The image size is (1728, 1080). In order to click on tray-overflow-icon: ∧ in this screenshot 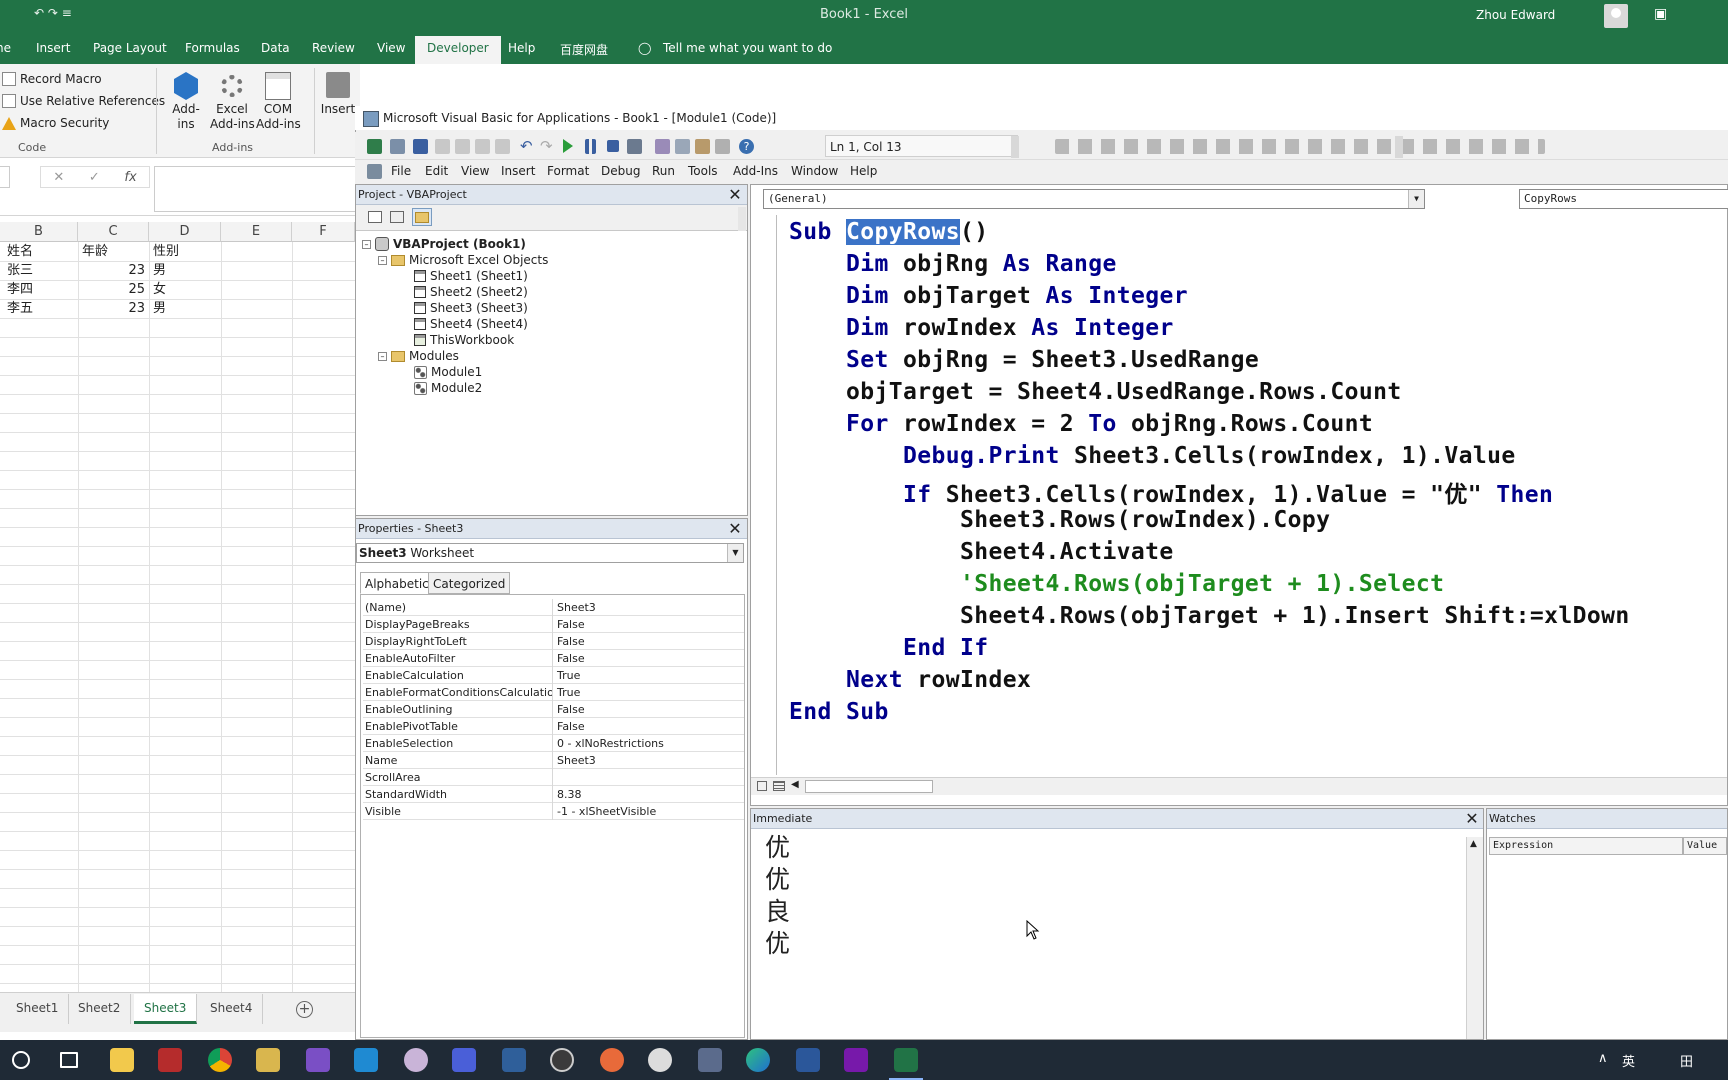, I will do `click(1603, 1058)`.